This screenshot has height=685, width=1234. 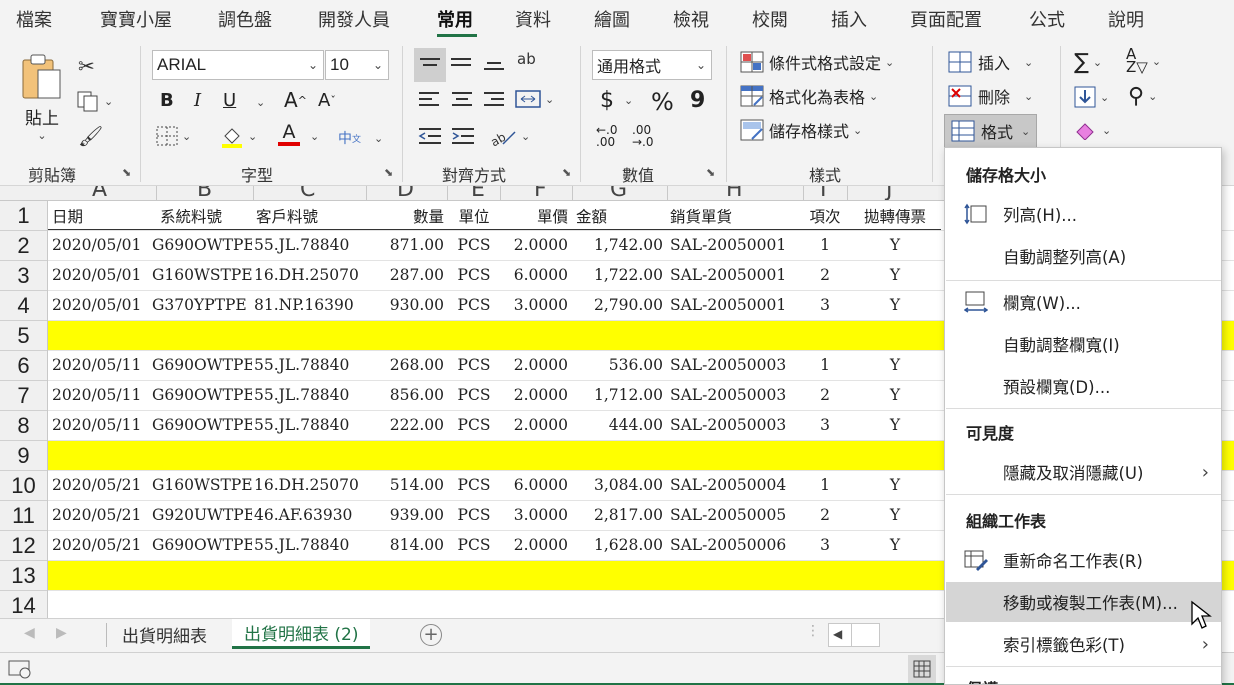 I want to click on table-cell: G690OWTPE, so click(x=202, y=545).